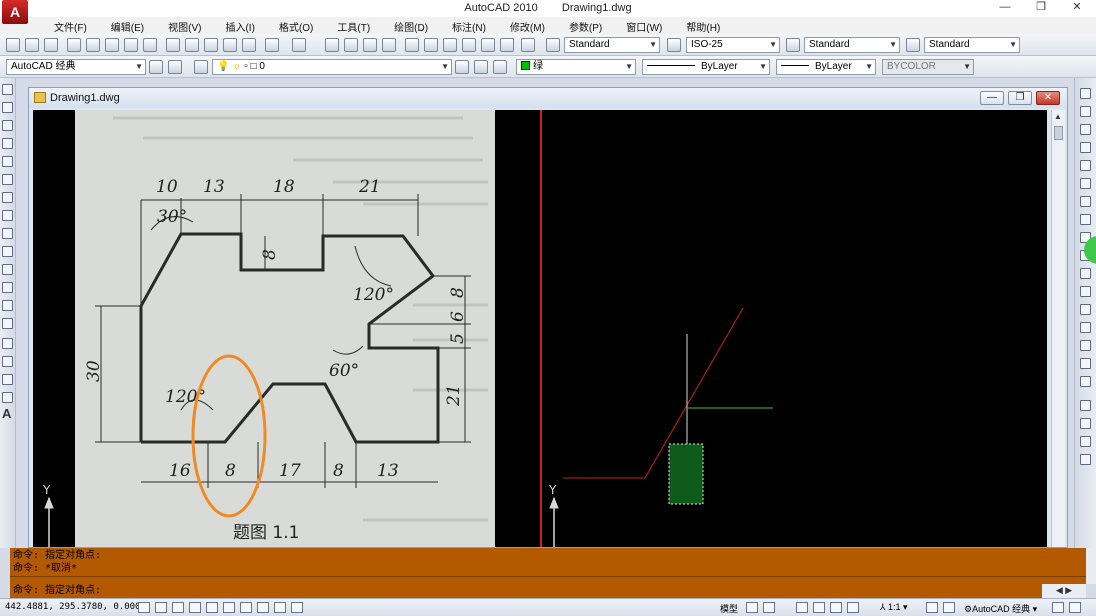 The height and width of the screenshot is (616, 1096). What do you see at coordinates (297, 607) in the screenshot?
I see `quick-properties-icon` at bounding box center [297, 607].